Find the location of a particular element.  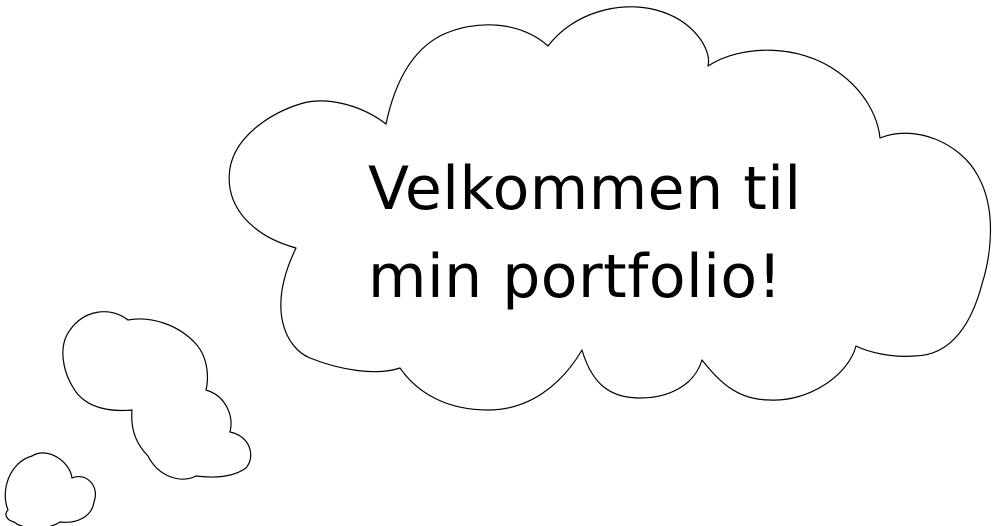

welcome-message-line-2: min portfolio! is located at coordinates (575, 277).